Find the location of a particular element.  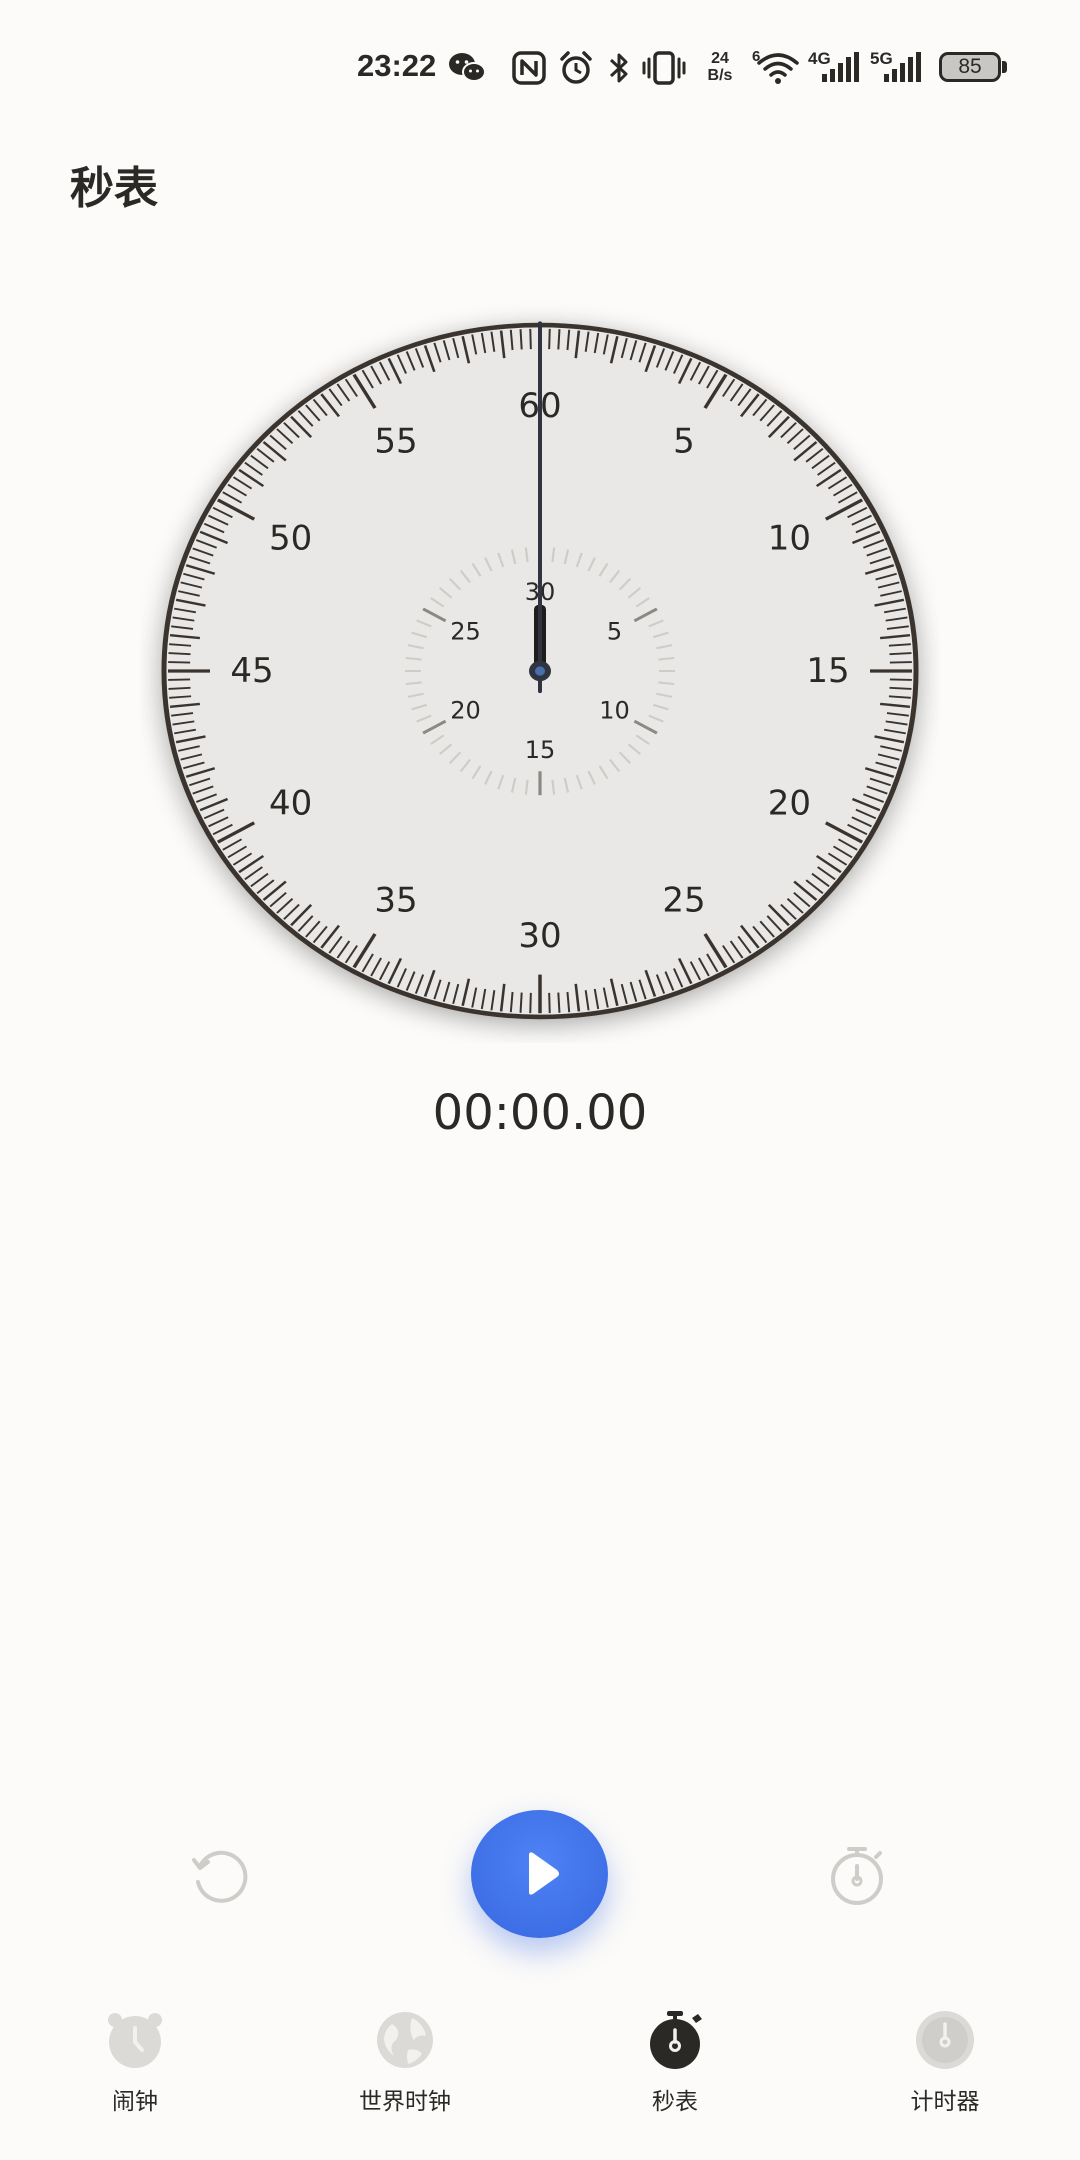

nav-label: 计时器 is located at coordinates (945, 2102).